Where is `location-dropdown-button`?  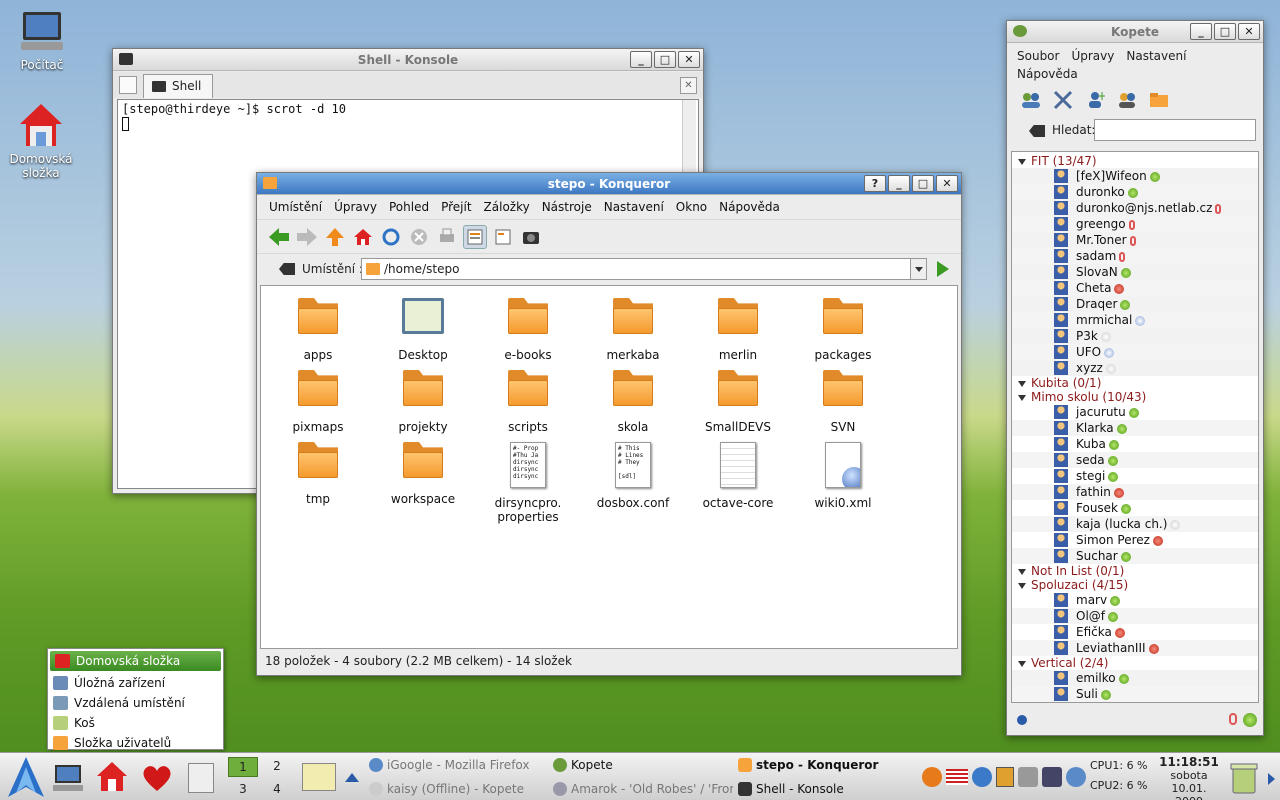
location-dropdown-button is located at coordinates (918, 269).